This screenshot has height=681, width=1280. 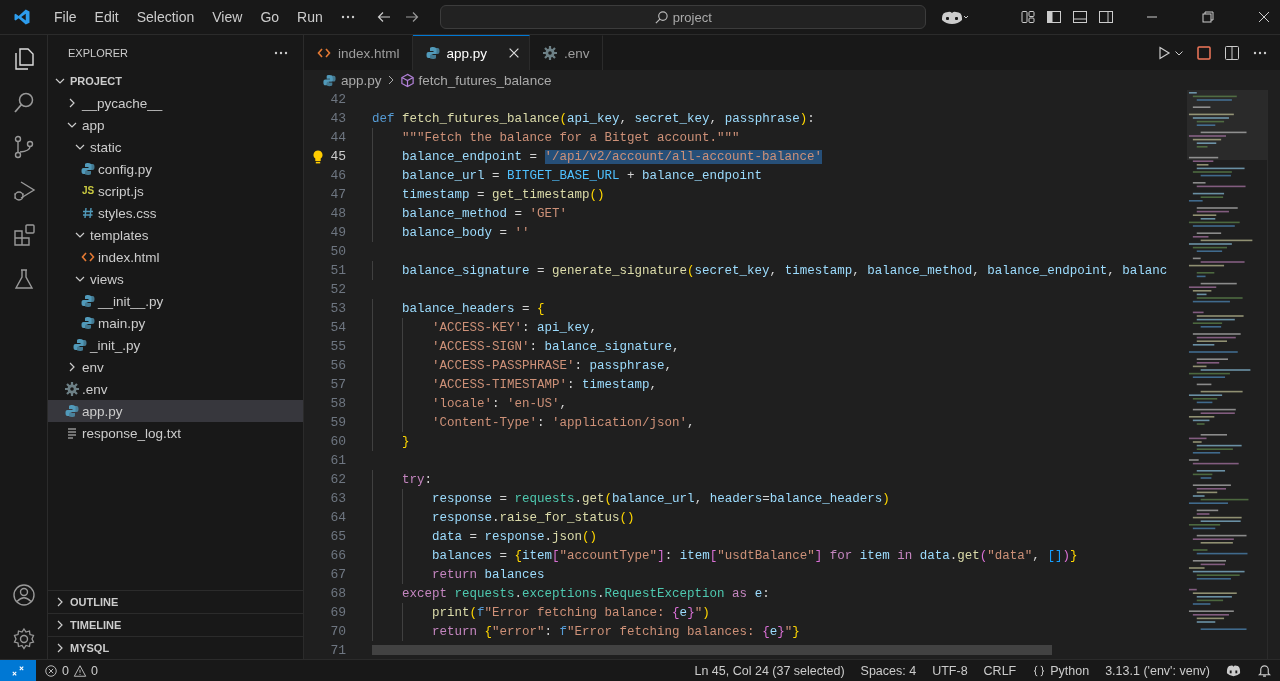 What do you see at coordinates (65, 17) in the screenshot?
I see `menu-item: File` at bounding box center [65, 17].